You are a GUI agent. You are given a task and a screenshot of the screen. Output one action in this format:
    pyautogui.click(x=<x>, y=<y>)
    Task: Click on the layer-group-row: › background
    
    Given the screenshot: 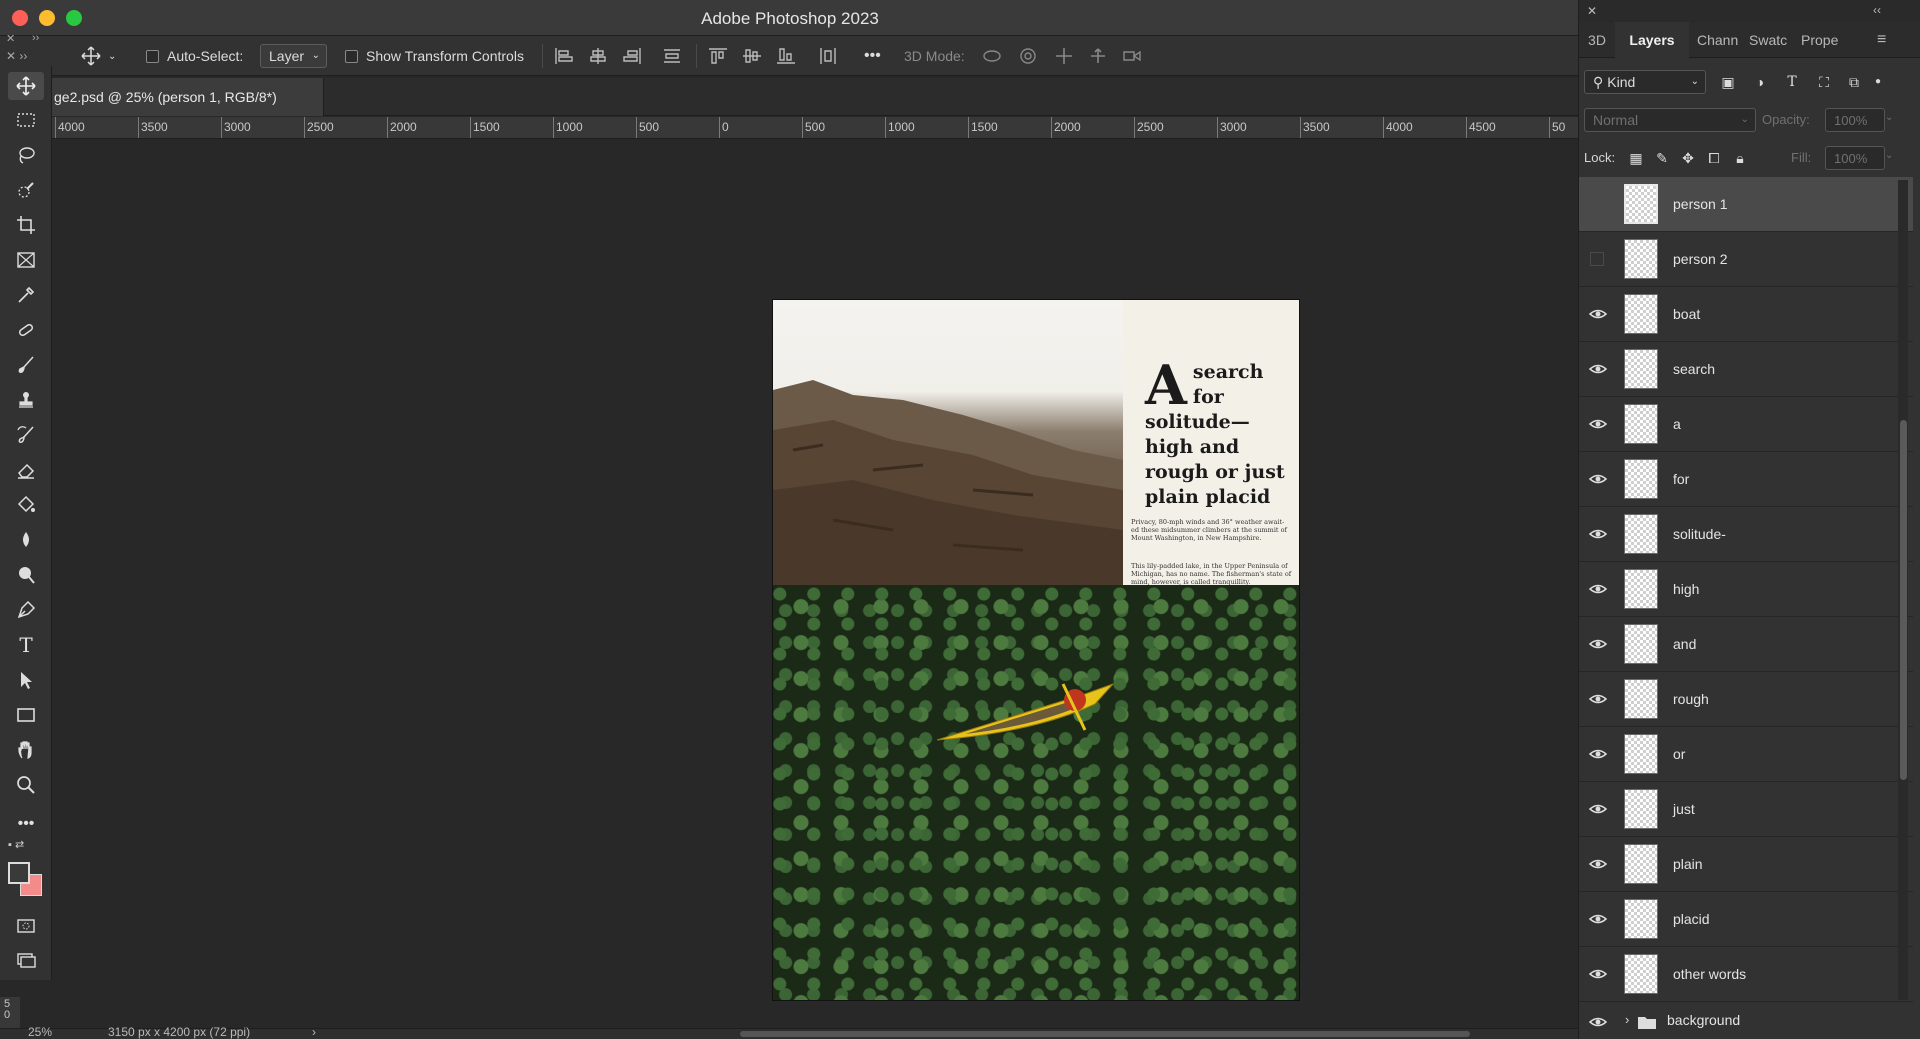 What is the action you would take?
    pyautogui.click(x=1746, y=1020)
    